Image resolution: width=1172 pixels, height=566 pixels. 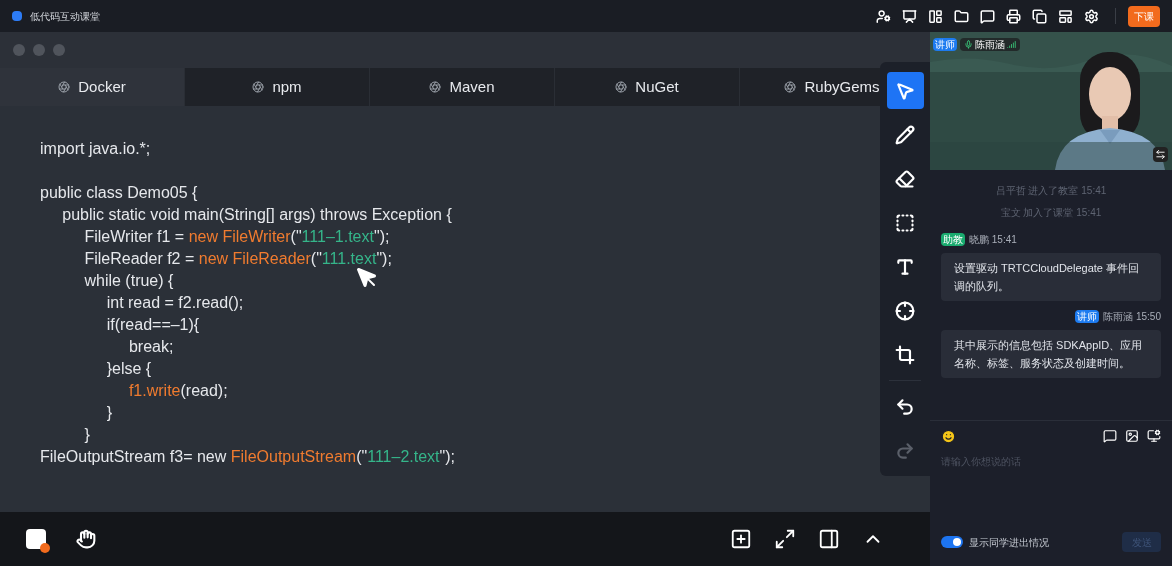 I want to click on signal-icon, so click(x=1011, y=44).